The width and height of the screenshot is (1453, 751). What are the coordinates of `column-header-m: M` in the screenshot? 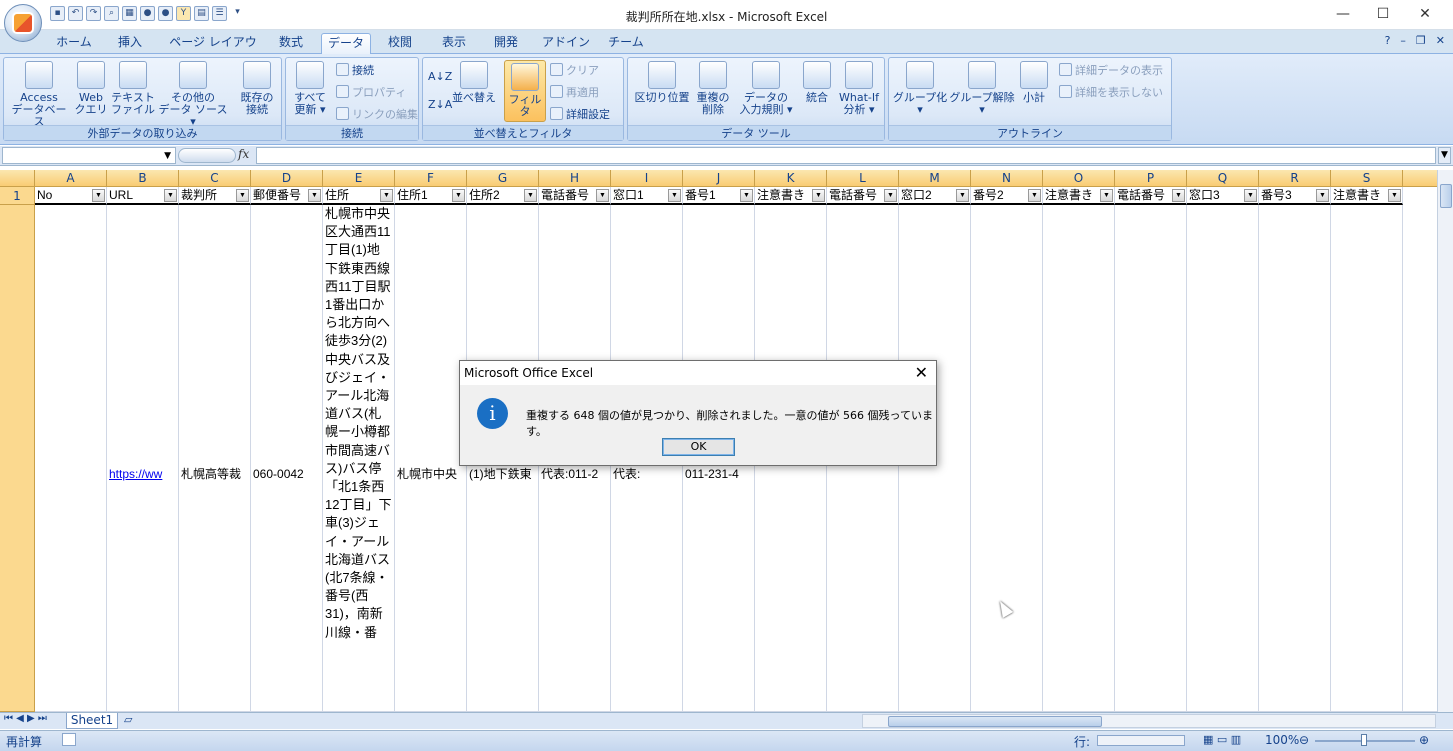 It's located at (935, 178).